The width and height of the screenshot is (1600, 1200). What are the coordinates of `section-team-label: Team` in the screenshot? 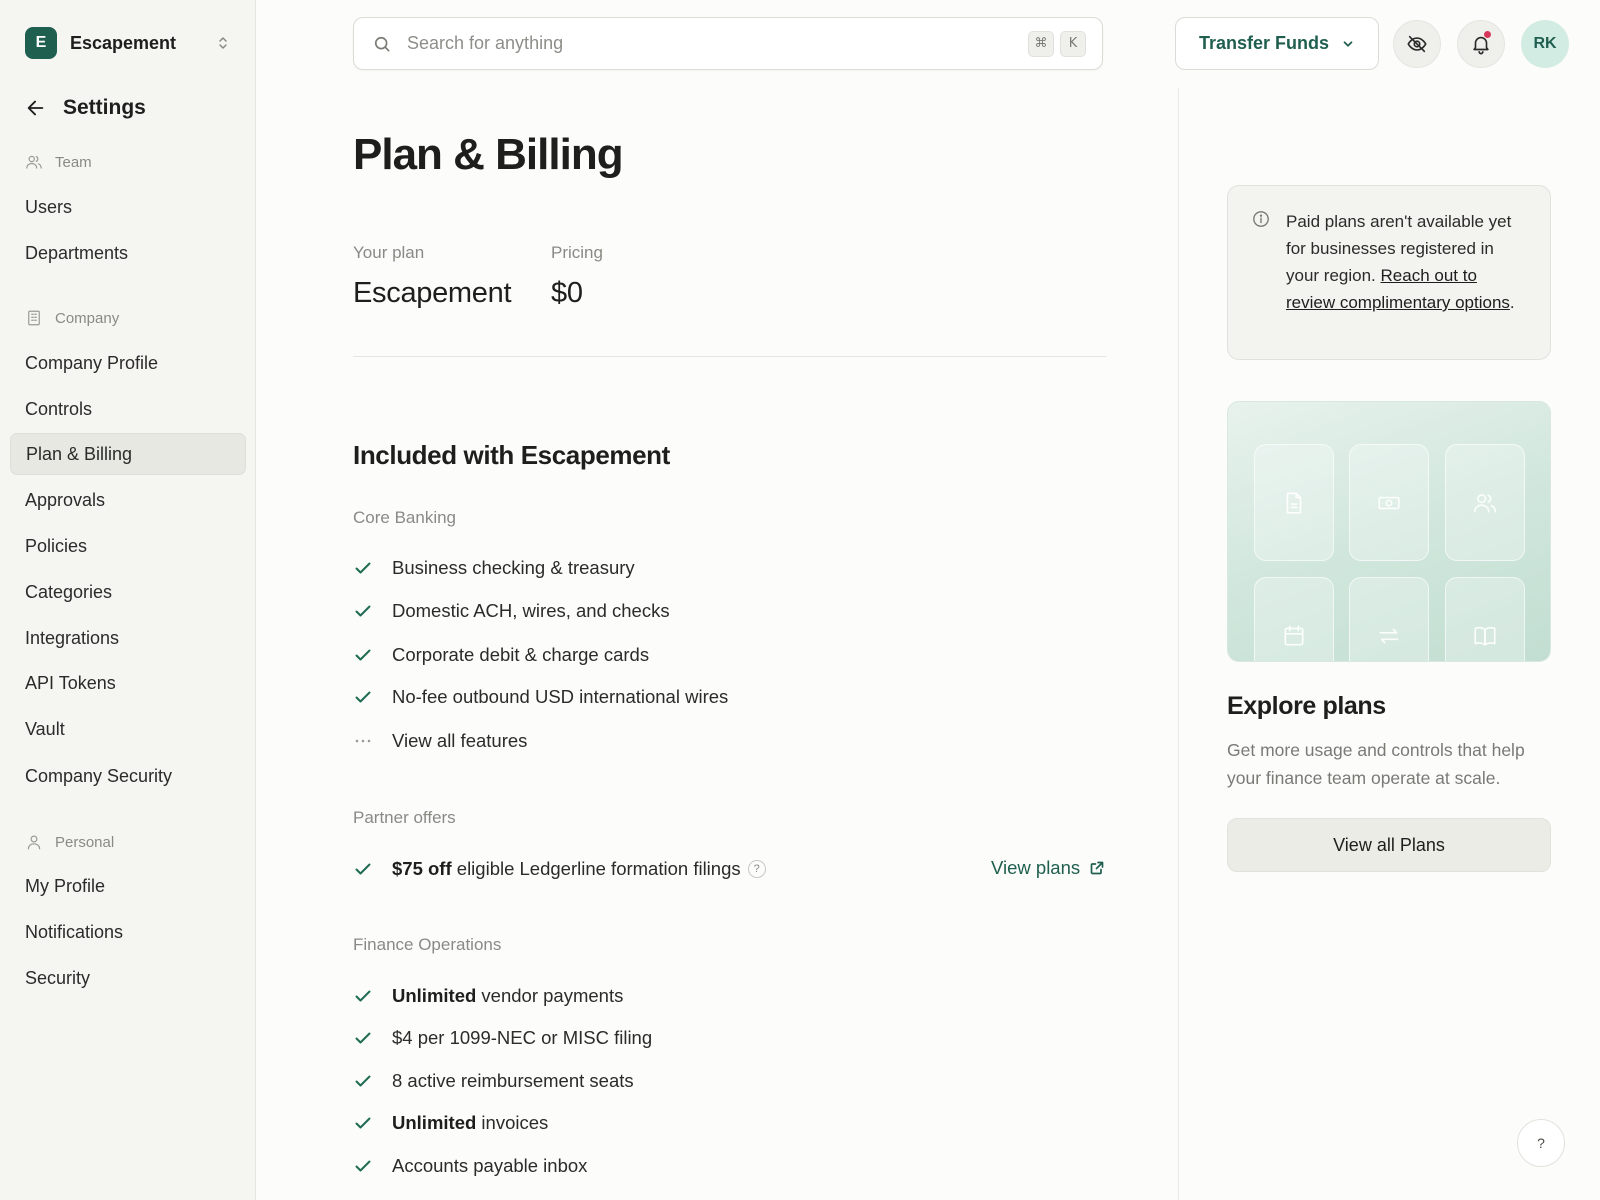 It's located at (73, 162).